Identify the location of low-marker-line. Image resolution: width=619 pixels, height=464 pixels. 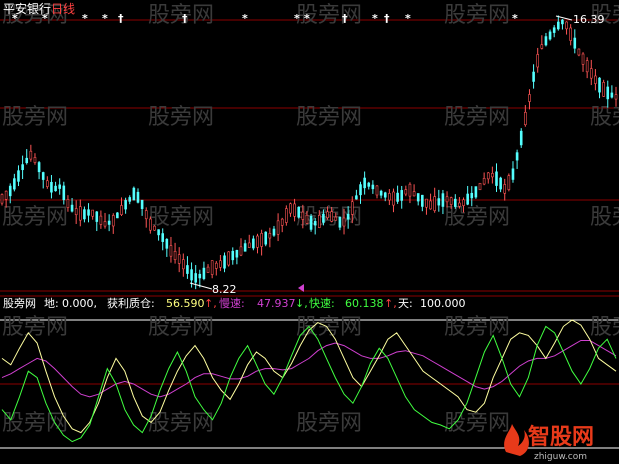
(201, 286).